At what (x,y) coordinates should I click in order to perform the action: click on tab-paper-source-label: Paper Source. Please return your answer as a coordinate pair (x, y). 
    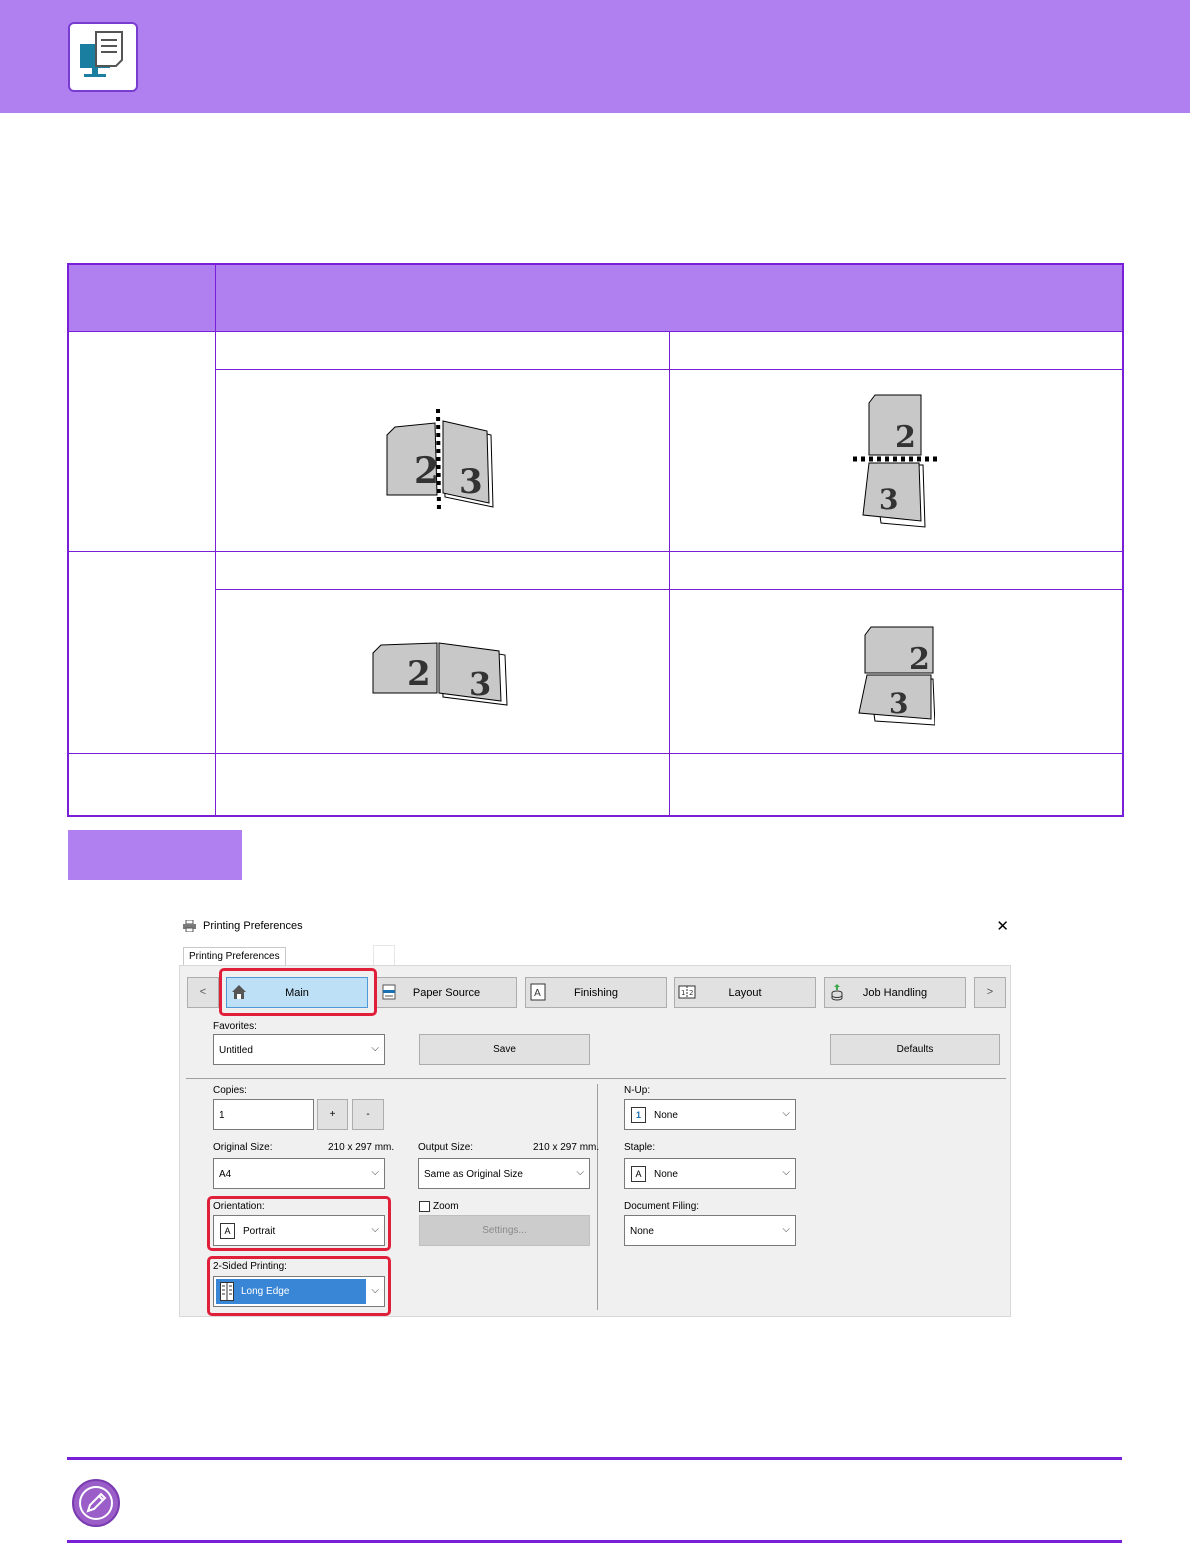
    Looking at the image, I should click on (446, 993).